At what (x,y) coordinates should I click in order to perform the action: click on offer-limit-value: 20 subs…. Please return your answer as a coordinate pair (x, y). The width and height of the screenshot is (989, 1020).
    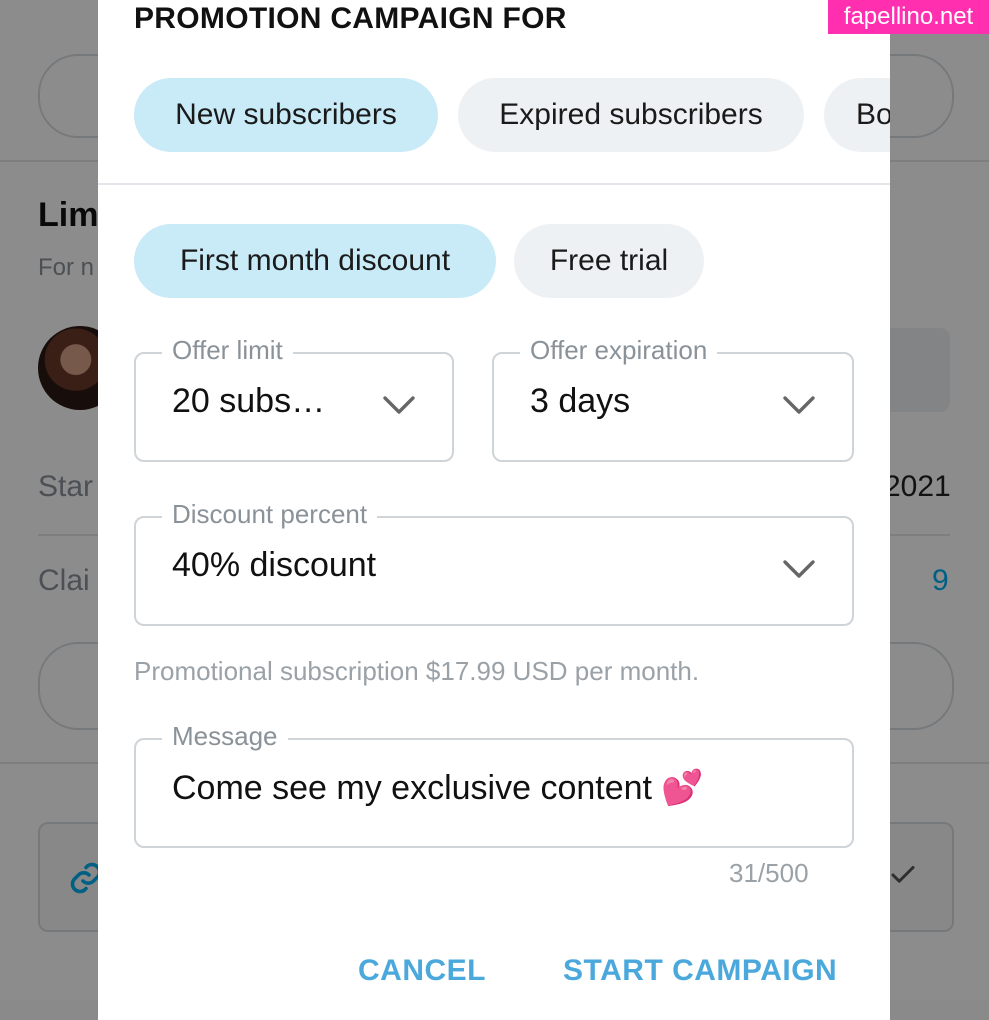
    Looking at the image, I should click on (249, 401).